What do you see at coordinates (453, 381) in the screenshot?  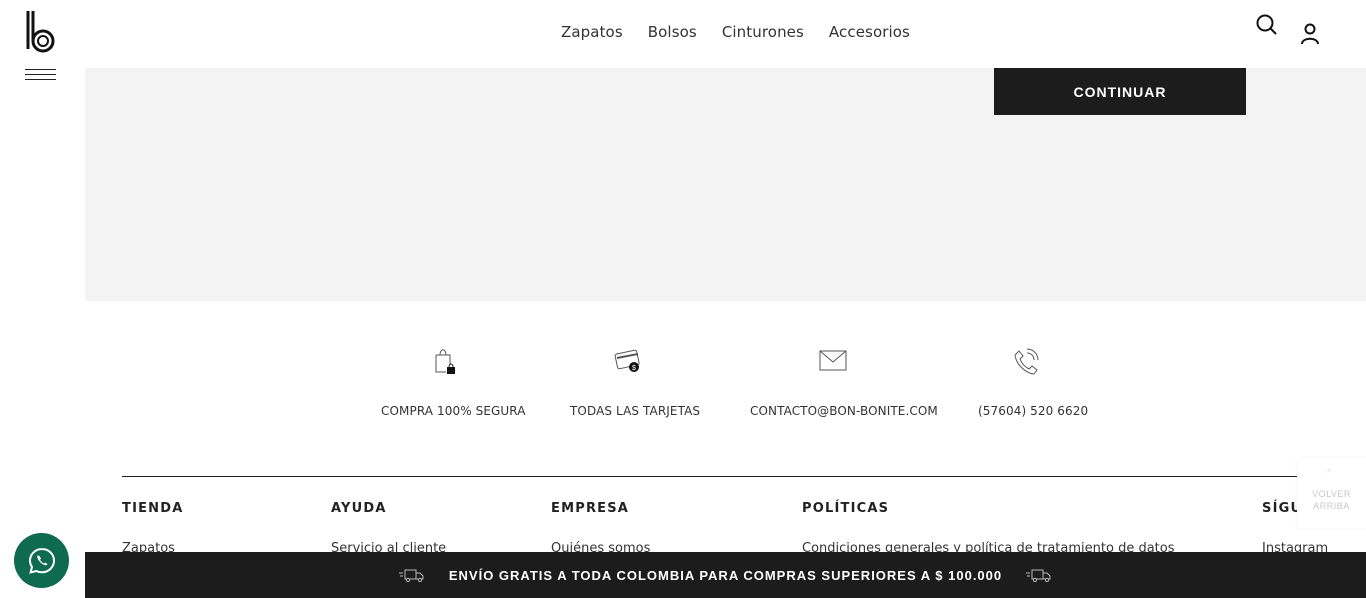 I see `feature-secure-purchase: COMPRA 100% SEGURA` at bounding box center [453, 381].